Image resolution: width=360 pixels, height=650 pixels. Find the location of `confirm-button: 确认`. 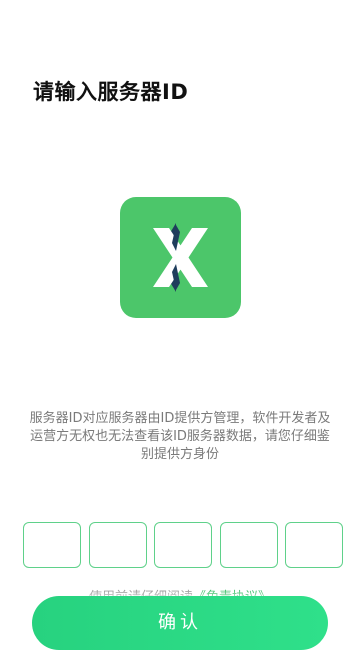

confirm-button: 确认 is located at coordinates (180, 623).